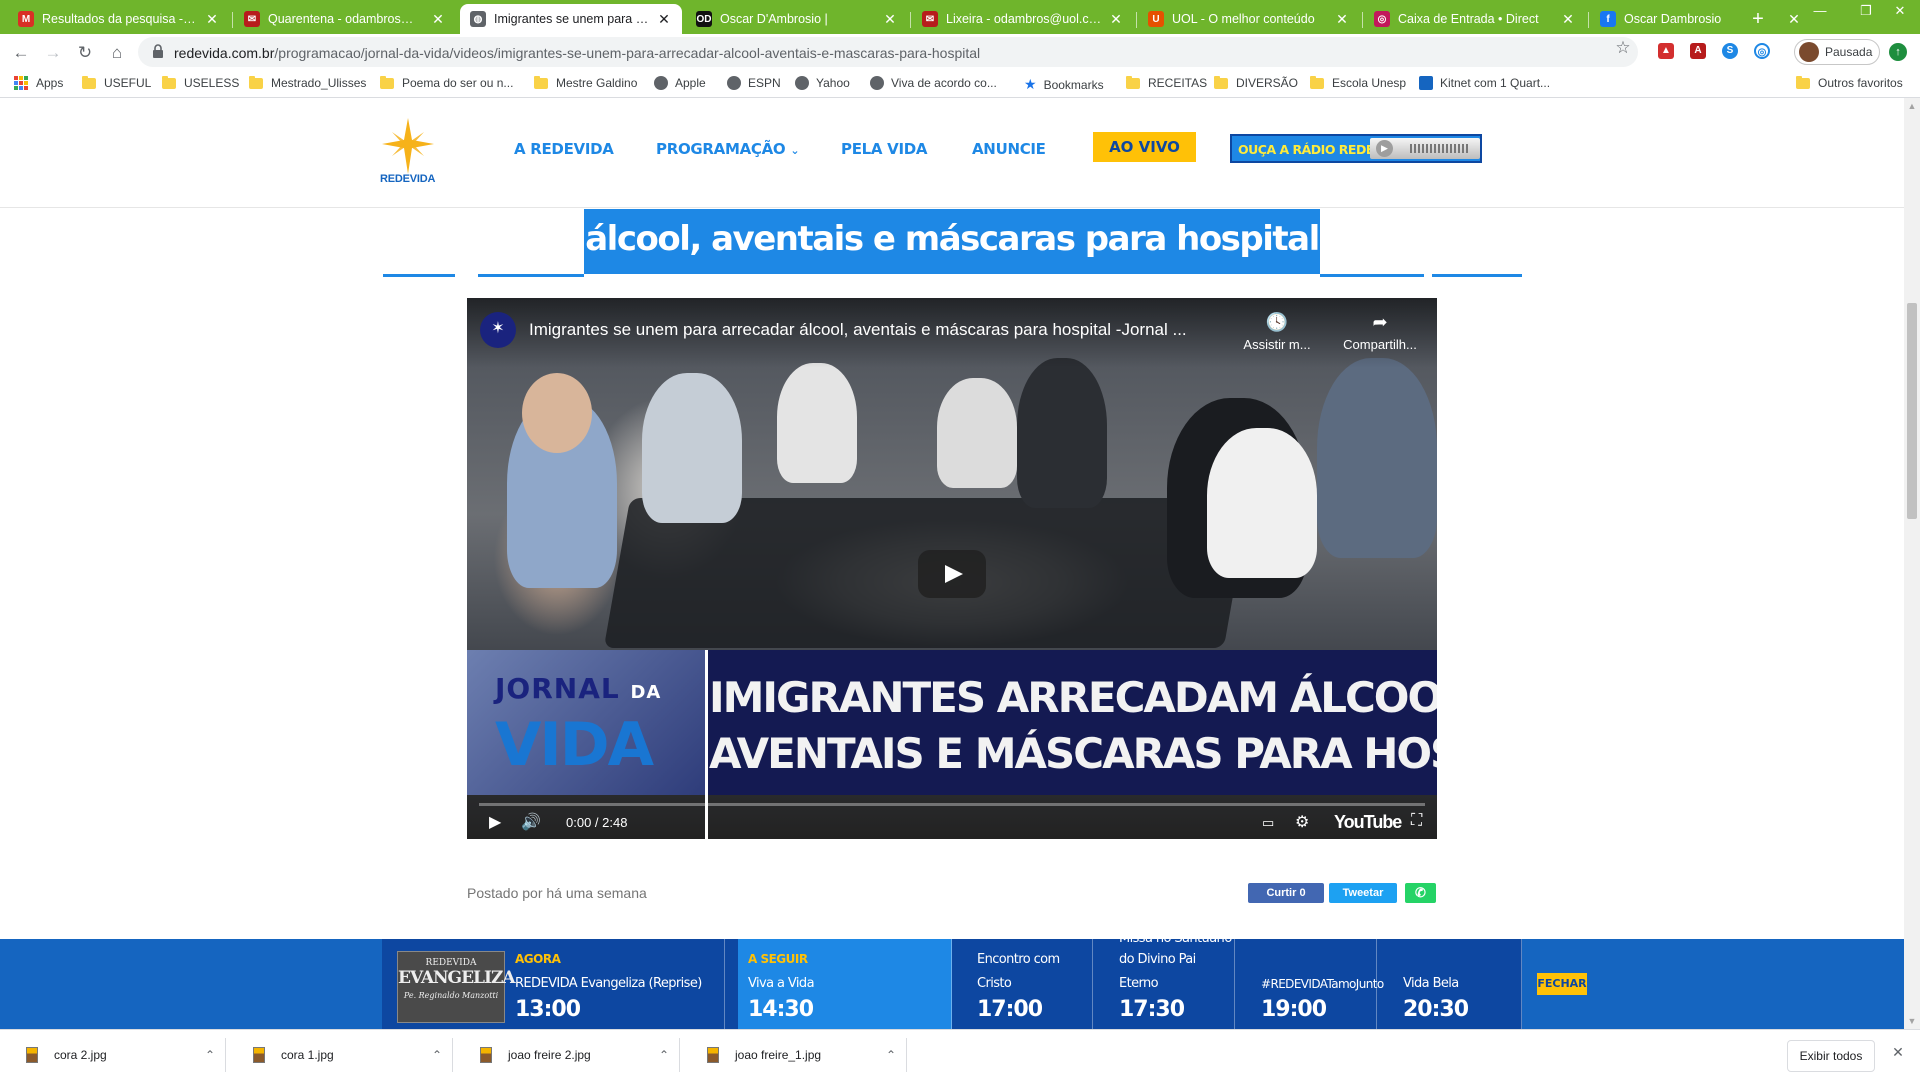  I want to click on profile-button: Pausada, so click(1837, 52).